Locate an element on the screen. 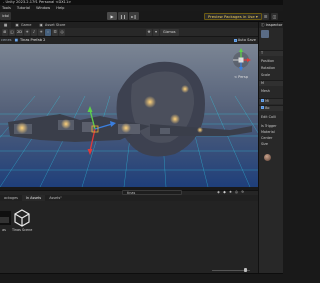 This screenshot has width=320, height=283. breadcrumb-scenes: cenes is located at coordinates (6, 40).